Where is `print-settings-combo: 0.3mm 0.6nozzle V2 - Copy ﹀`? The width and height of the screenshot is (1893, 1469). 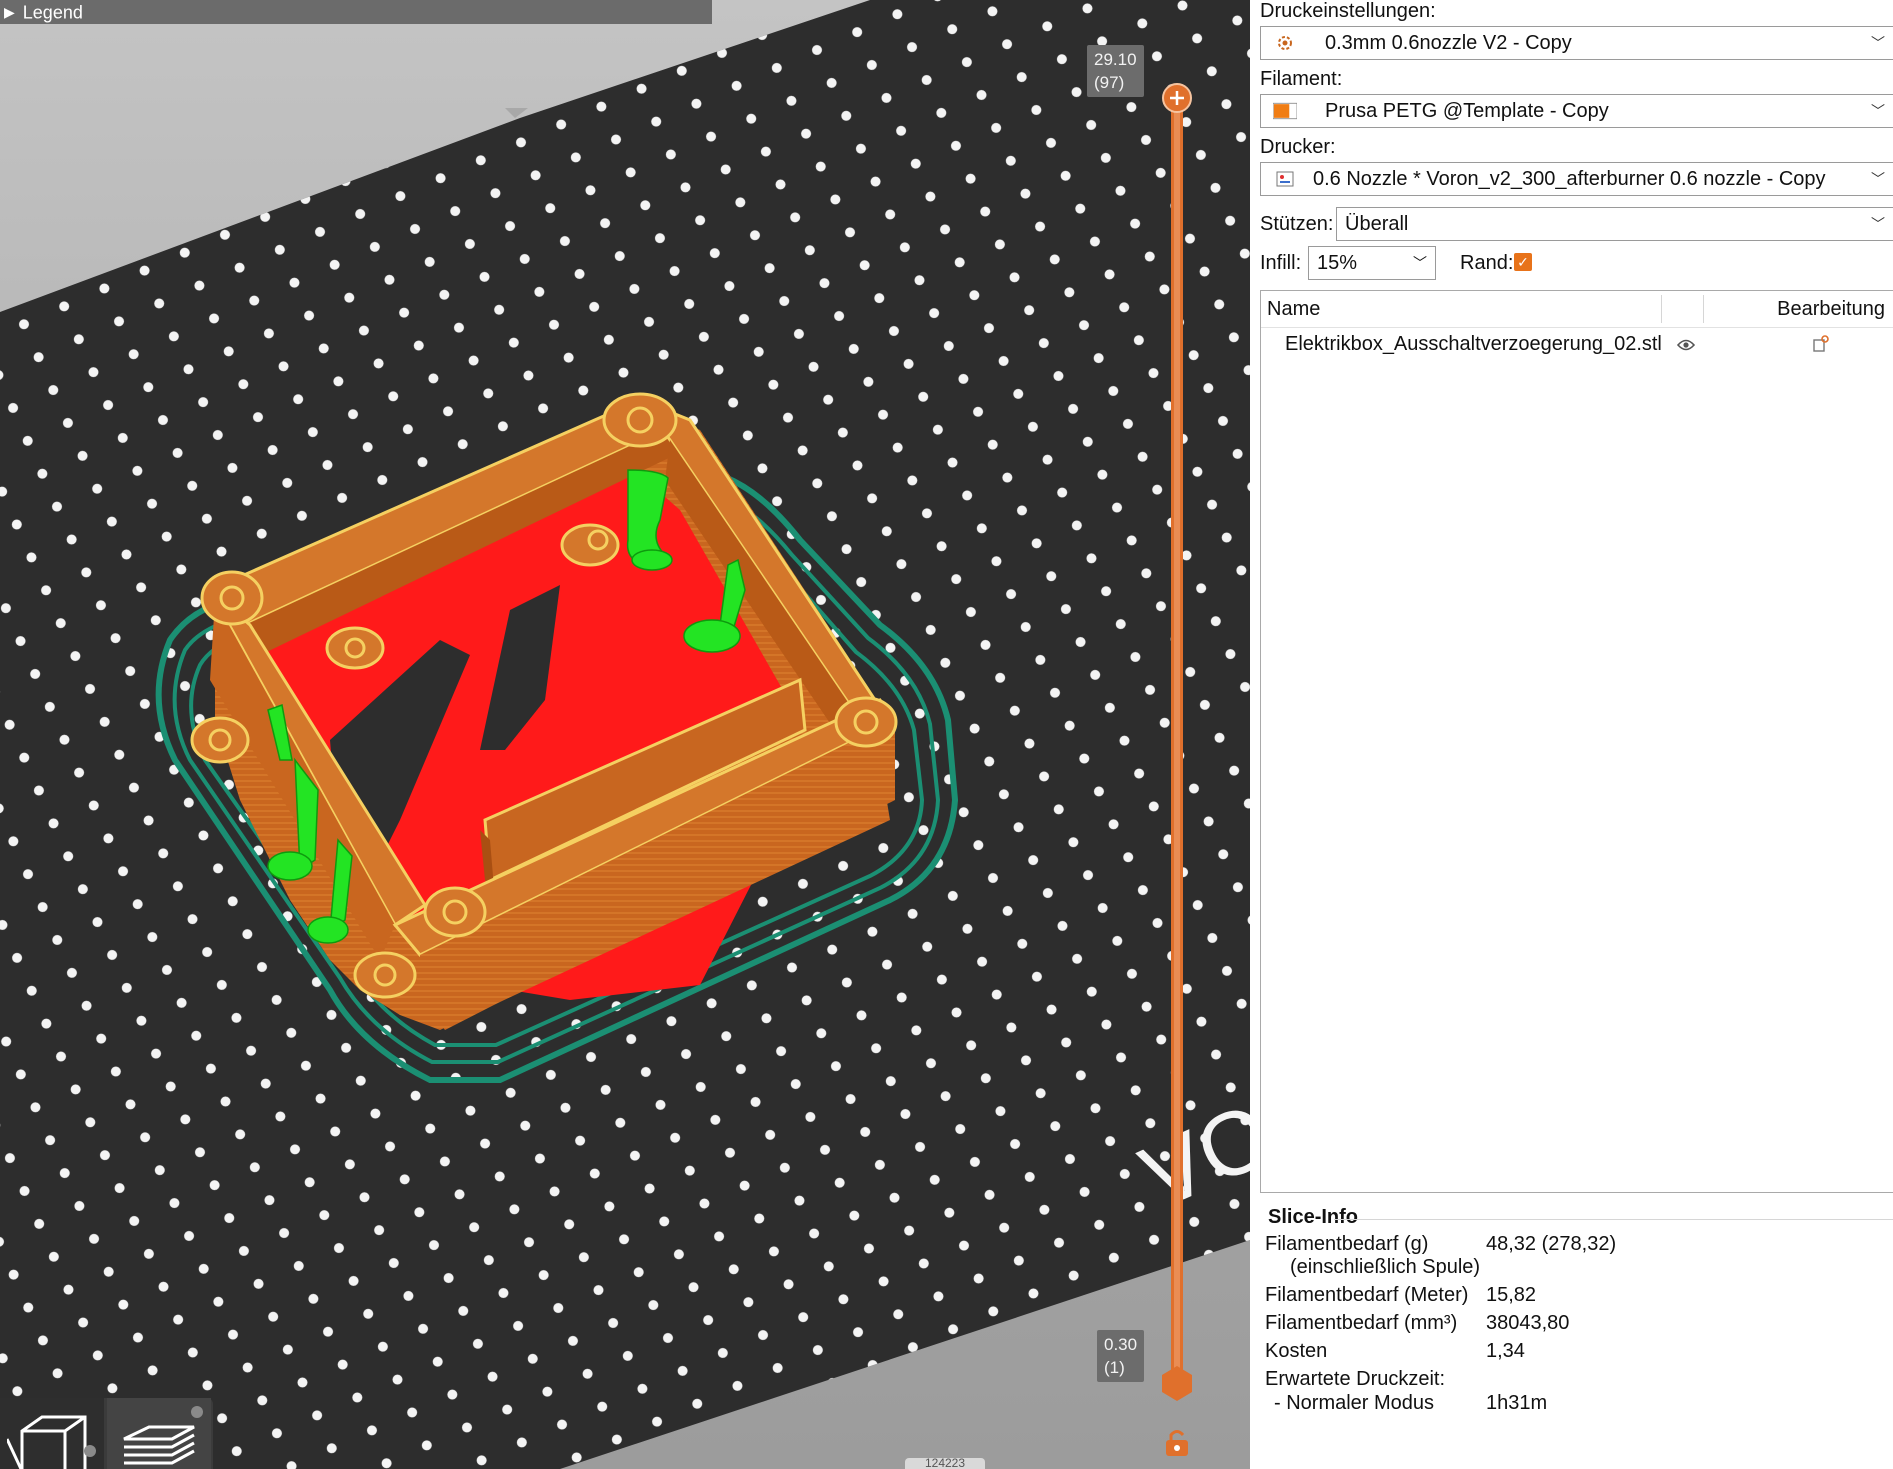 print-settings-combo: 0.3mm 0.6nozzle V2 - Copy ﹀ is located at coordinates (1576, 43).